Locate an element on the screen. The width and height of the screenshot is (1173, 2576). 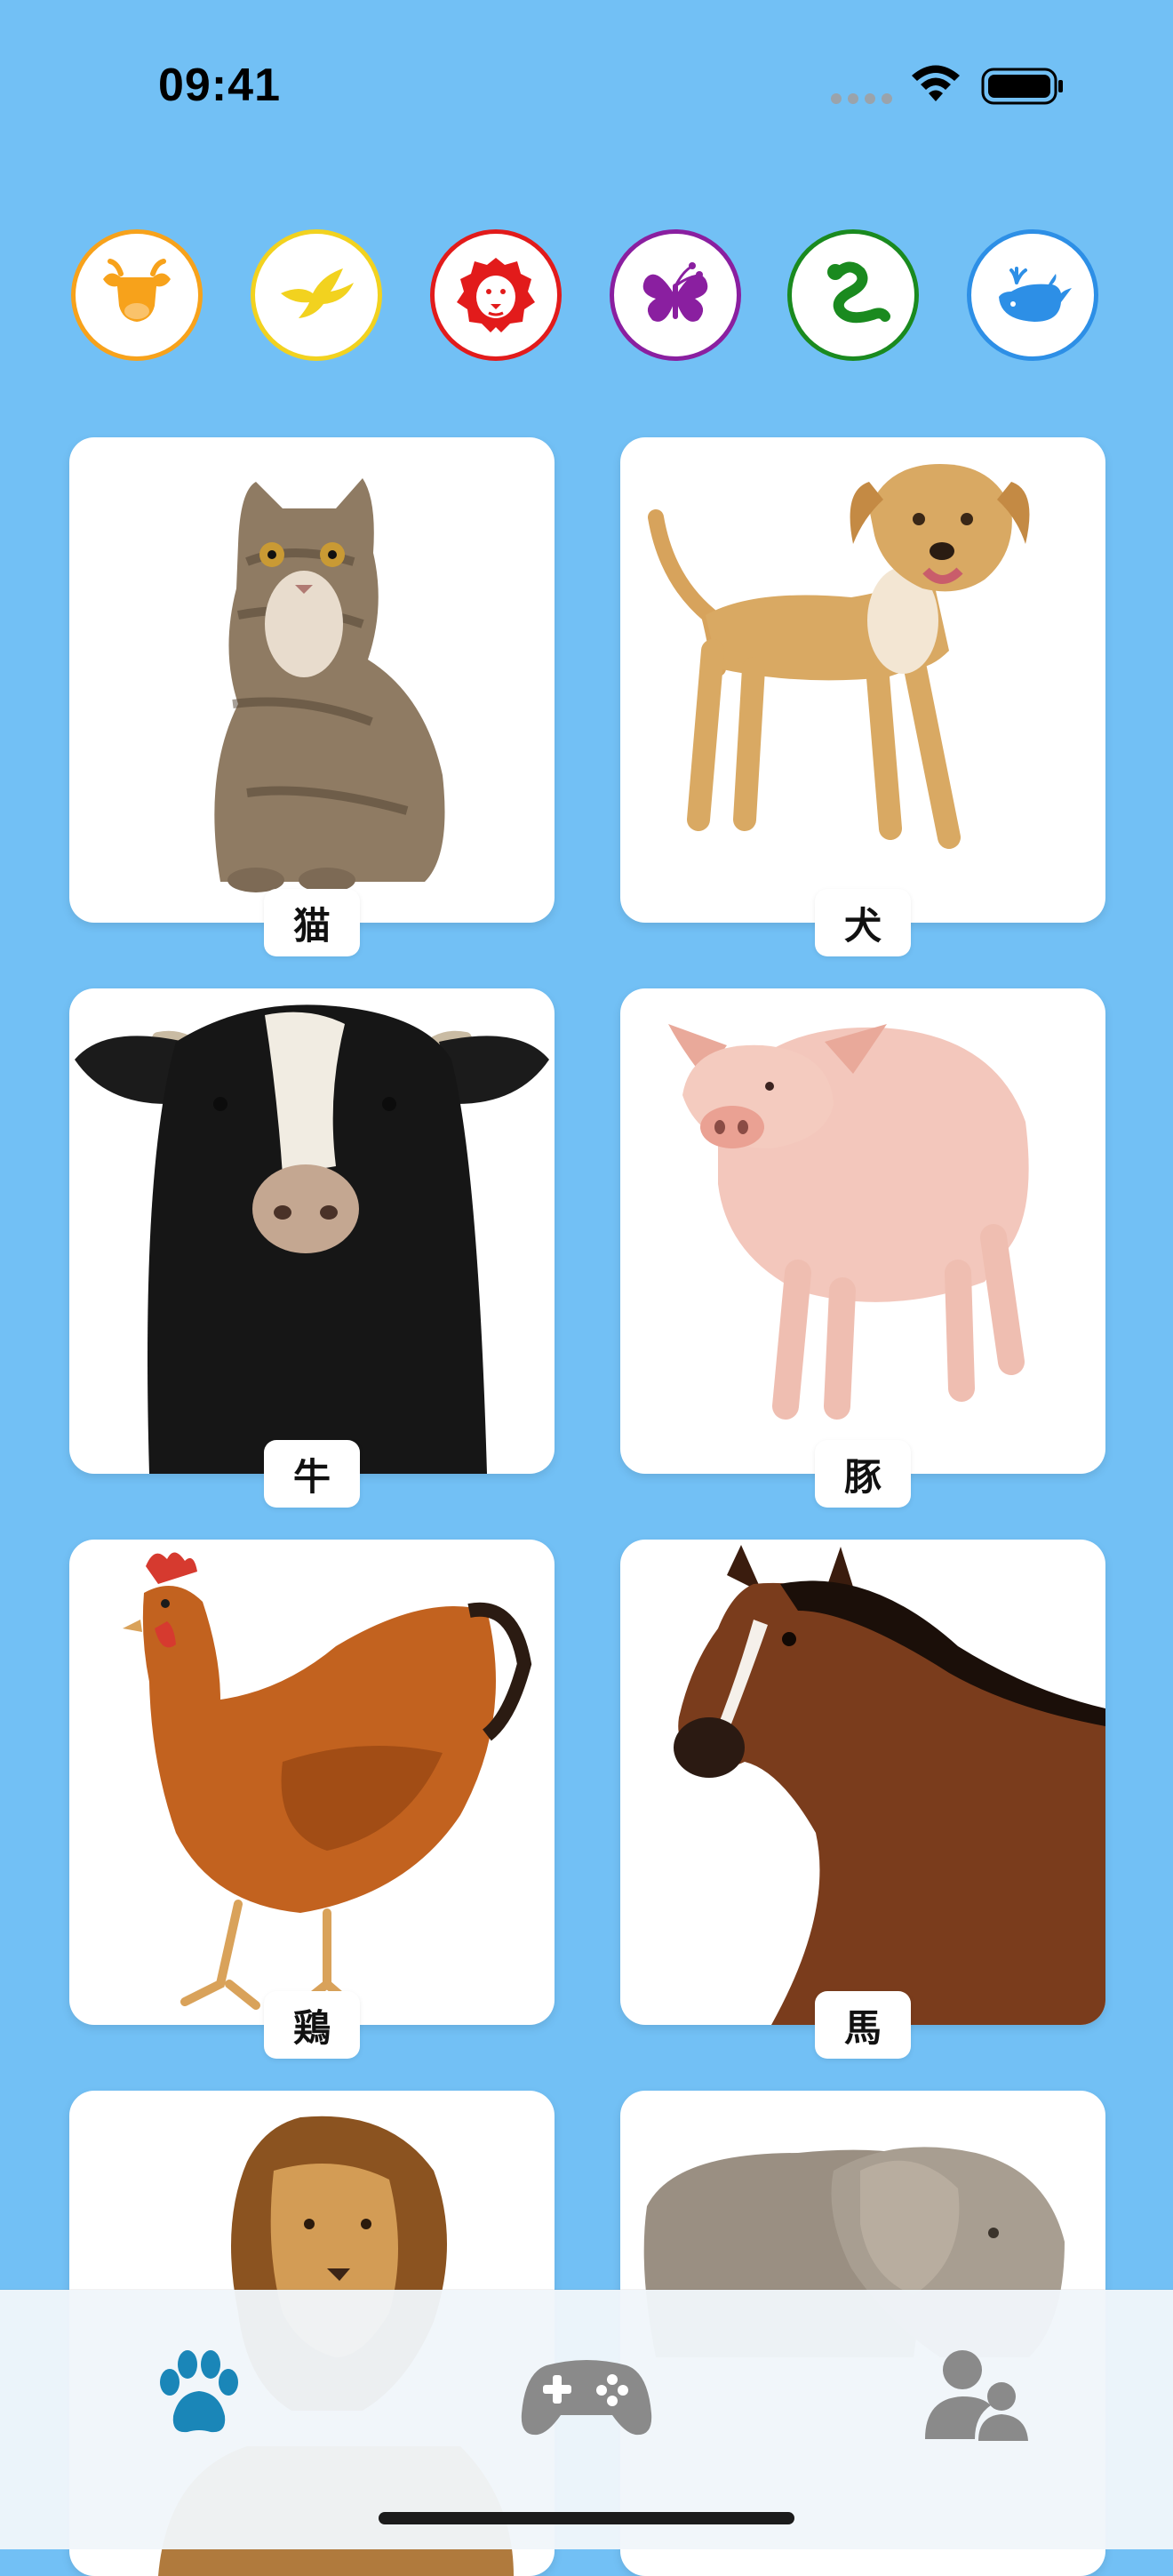
category-filter-row is located at coordinates (586, 302).